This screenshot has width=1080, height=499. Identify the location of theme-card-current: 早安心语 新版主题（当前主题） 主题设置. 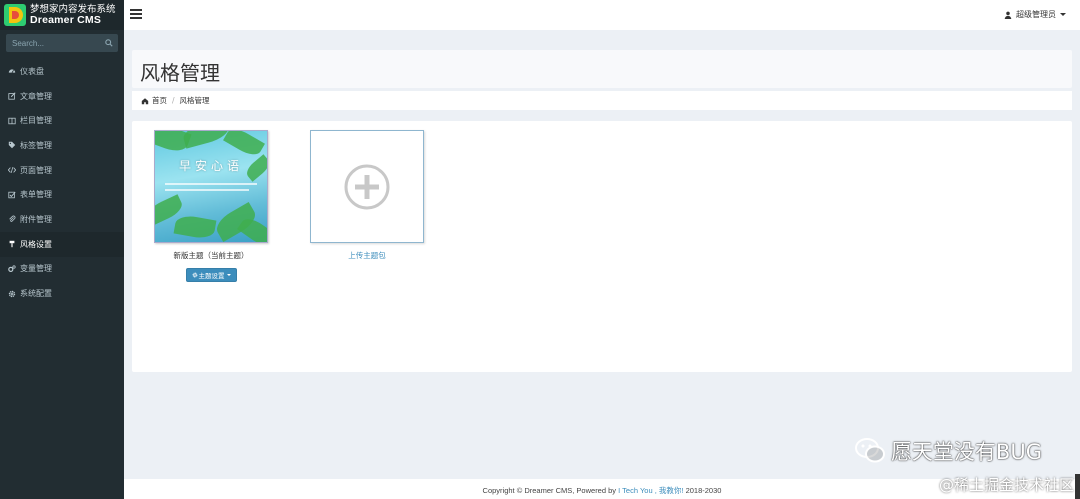
(211, 206).